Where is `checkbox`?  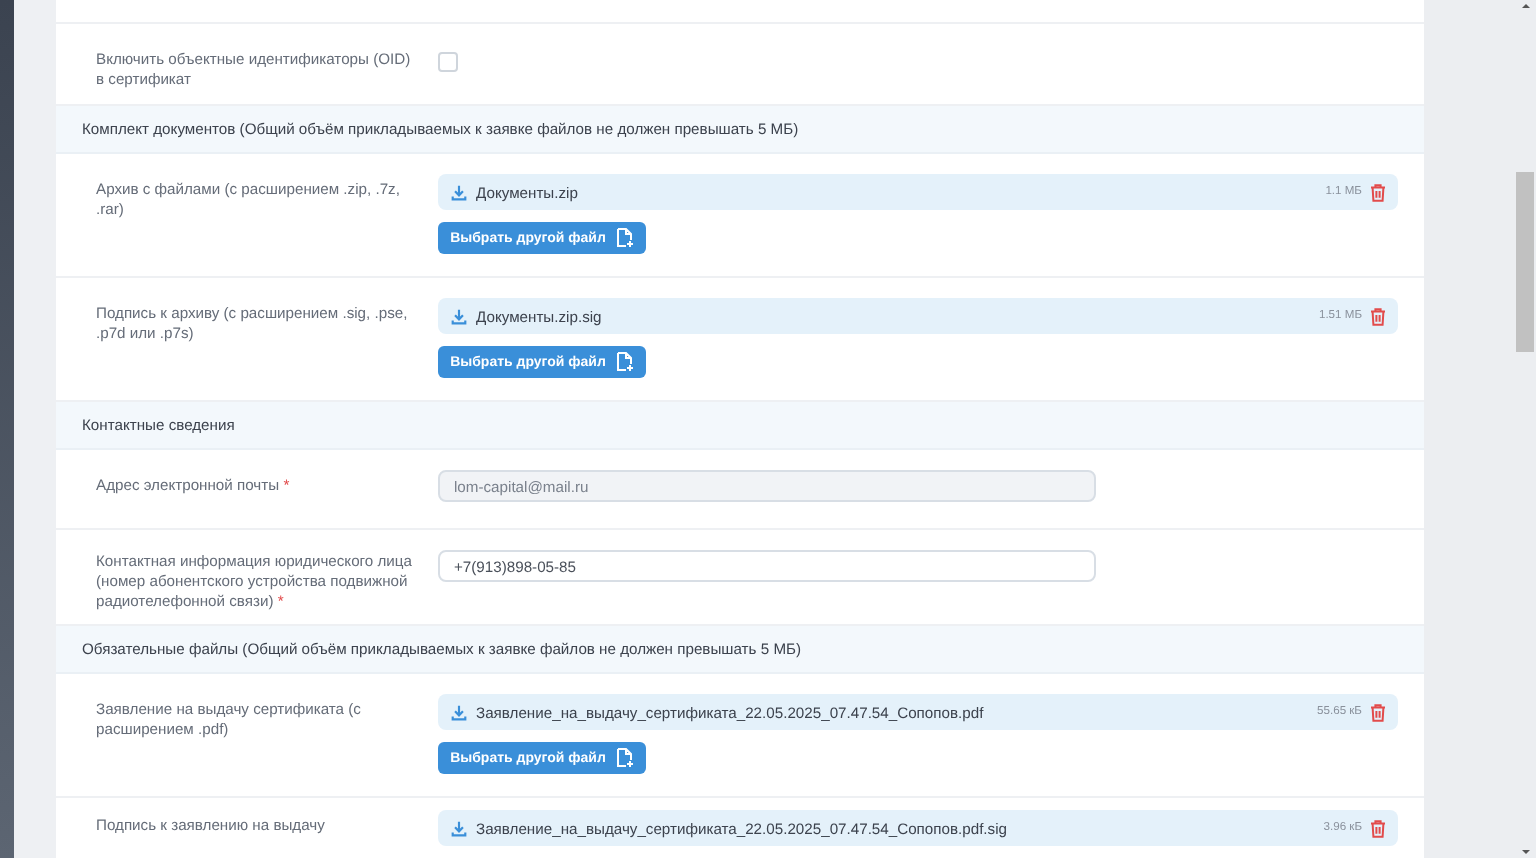
checkbox is located at coordinates (448, 62).